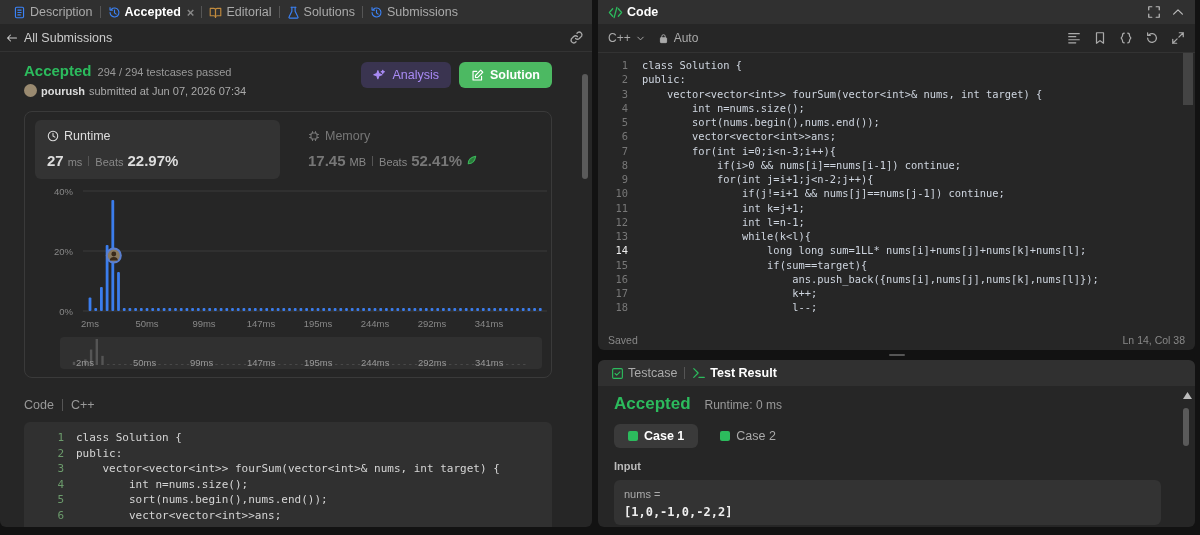 The width and height of the screenshot is (1200, 535). I want to click on axis-label: 147ms, so click(261, 323).